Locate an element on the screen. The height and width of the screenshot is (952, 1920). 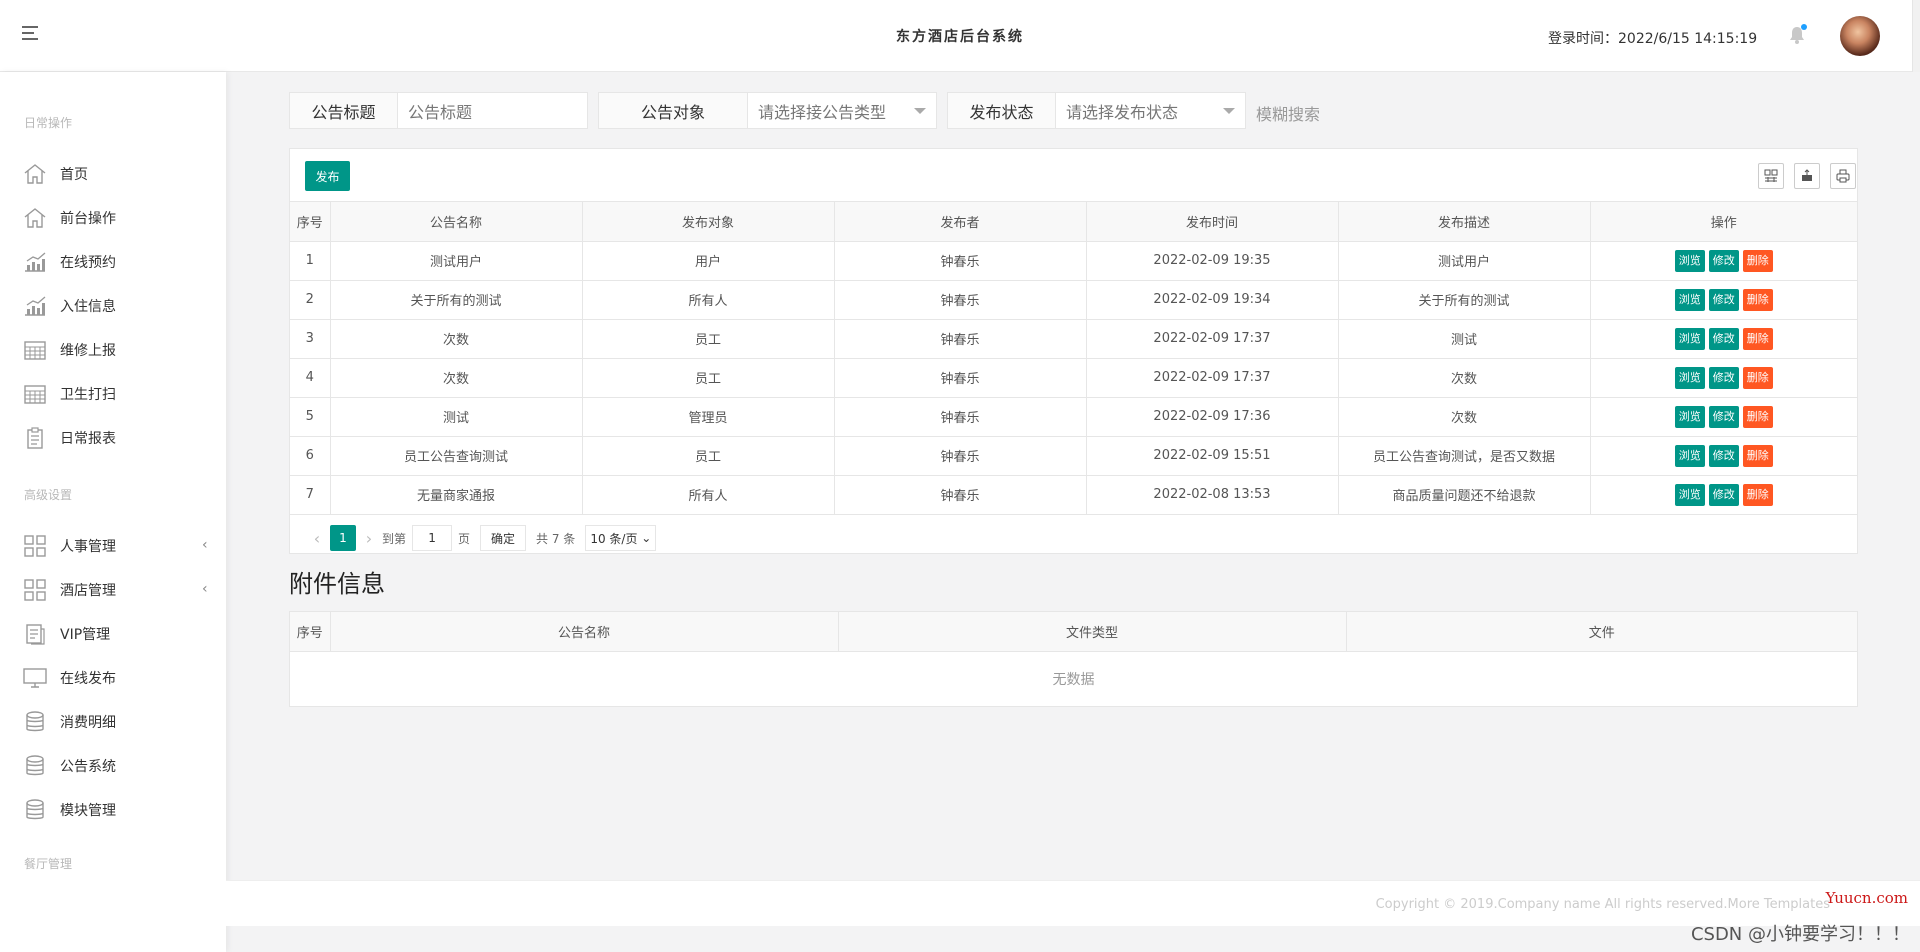
table-cell: 2022-02-09 17:36 is located at coordinates (1212, 417).